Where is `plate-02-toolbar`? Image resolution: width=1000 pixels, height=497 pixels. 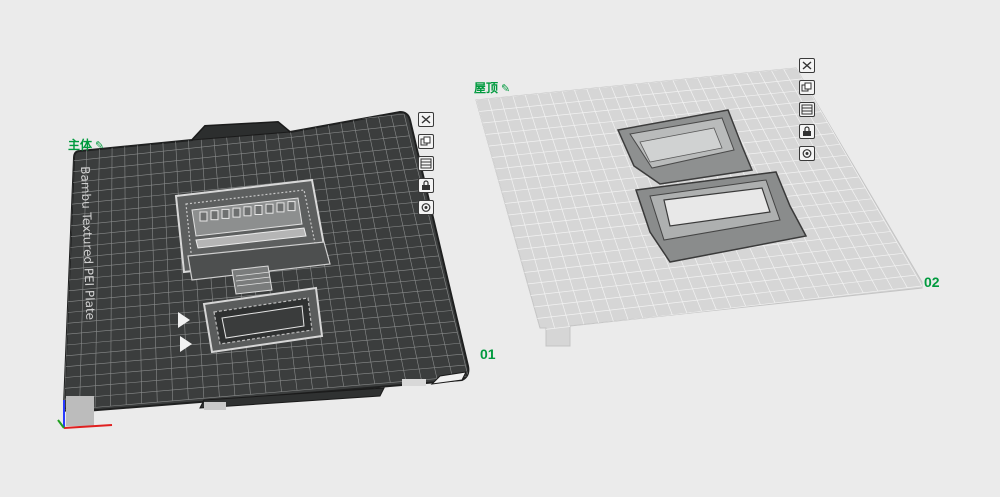
plate-02-toolbar is located at coordinates (809, 113).